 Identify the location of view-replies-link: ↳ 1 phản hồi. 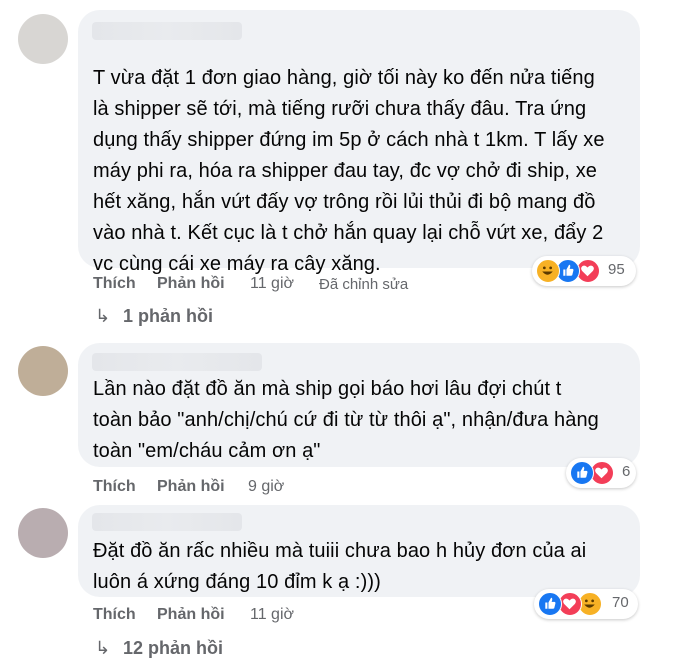
(195, 319).